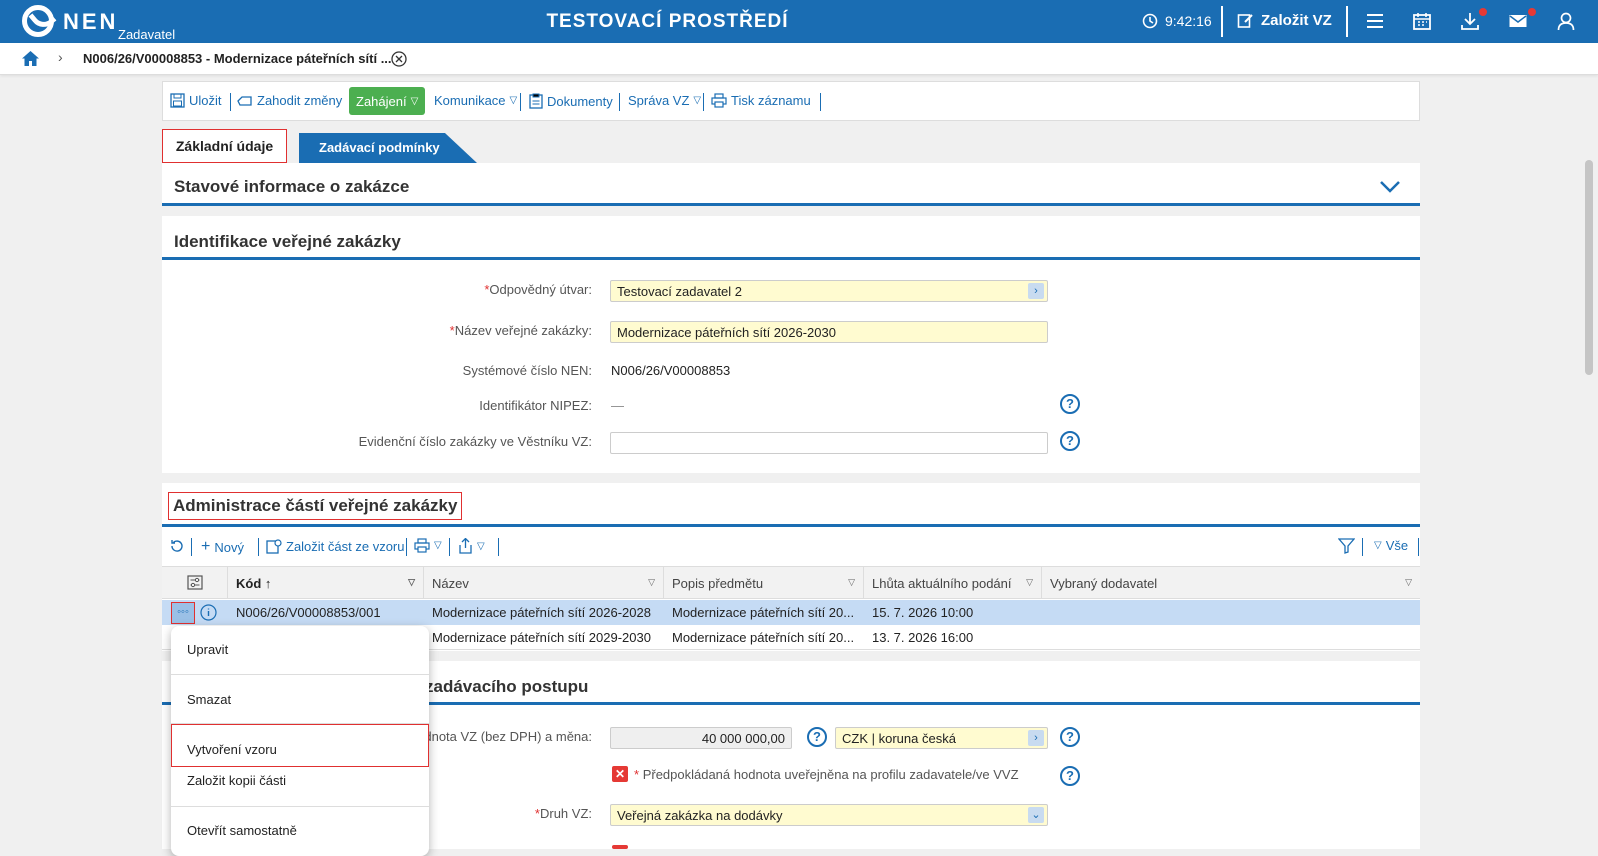 Image resolution: width=1598 pixels, height=856 pixels. What do you see at coordinates (620, 847) in the screenshot?
I see `partial-checkbox` at bounding box center [620, 847].